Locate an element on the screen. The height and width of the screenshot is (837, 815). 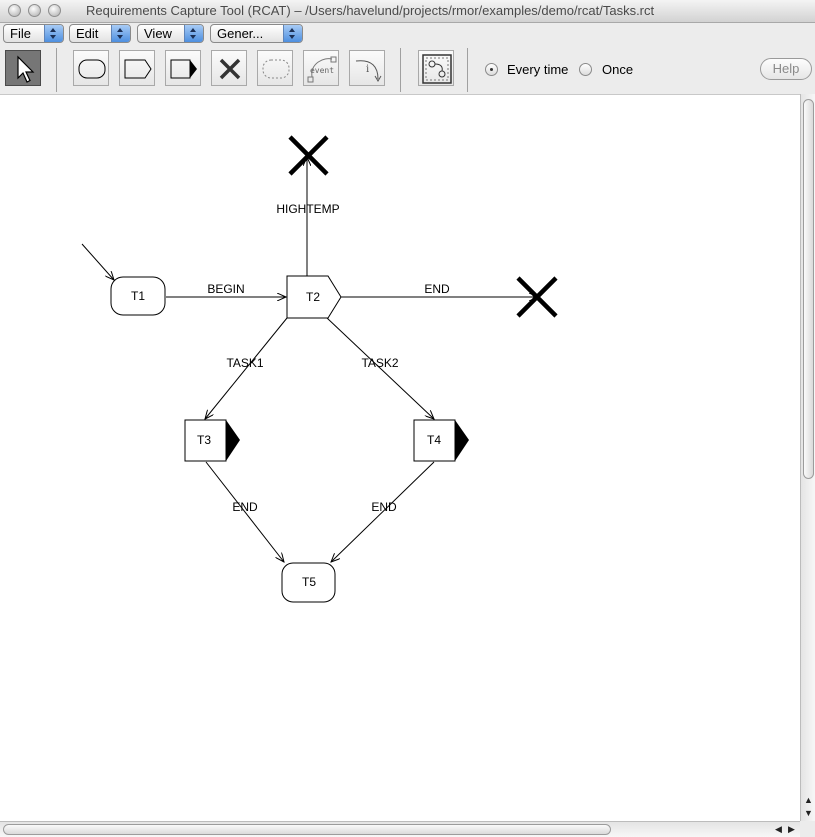
error-cross-icon is located at coordinates (230, 69).